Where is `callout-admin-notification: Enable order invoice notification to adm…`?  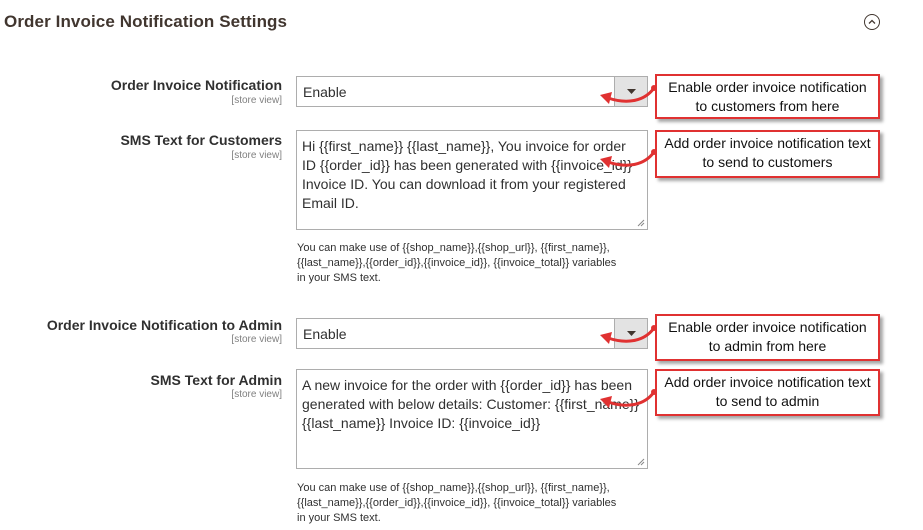
callout-admin-notification: Enable order invoice notification to adm… is located at coordinates (767, 337).